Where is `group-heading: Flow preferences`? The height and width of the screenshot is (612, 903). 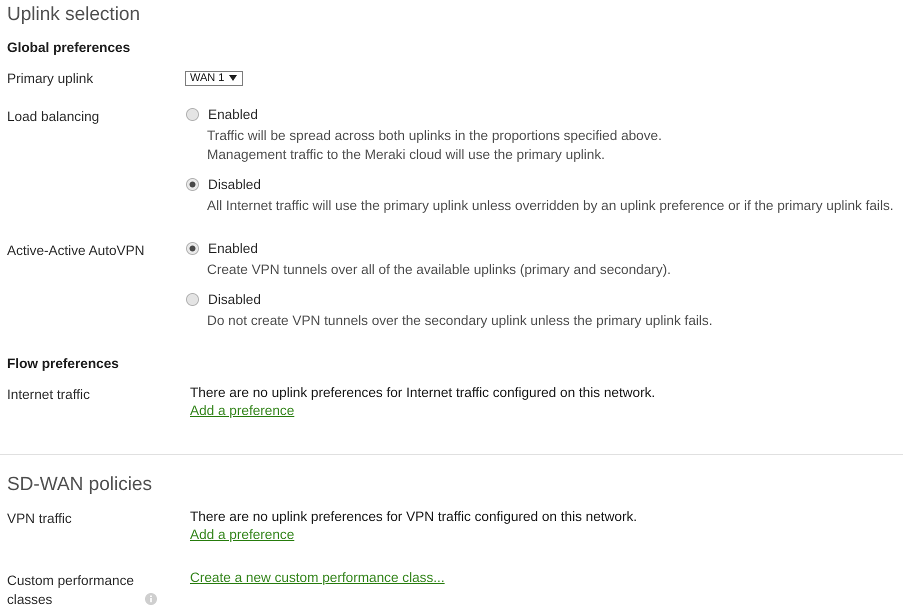
group-heading: Flow preferences is located at coordinates (63, 363).